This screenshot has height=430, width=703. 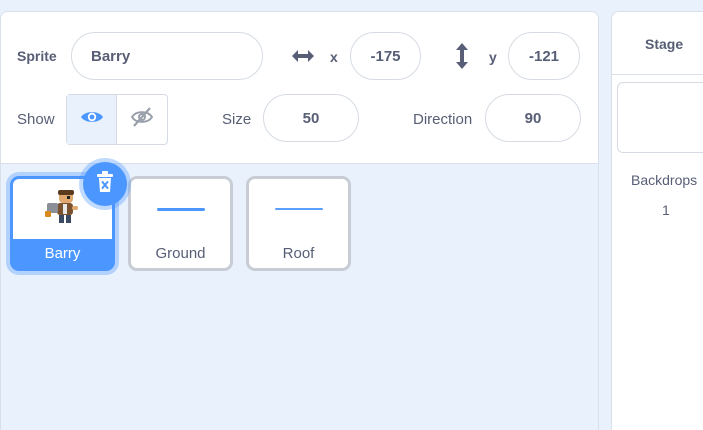 I want to click on sprite-tile-label: Ground, so click(x=180, y=253).